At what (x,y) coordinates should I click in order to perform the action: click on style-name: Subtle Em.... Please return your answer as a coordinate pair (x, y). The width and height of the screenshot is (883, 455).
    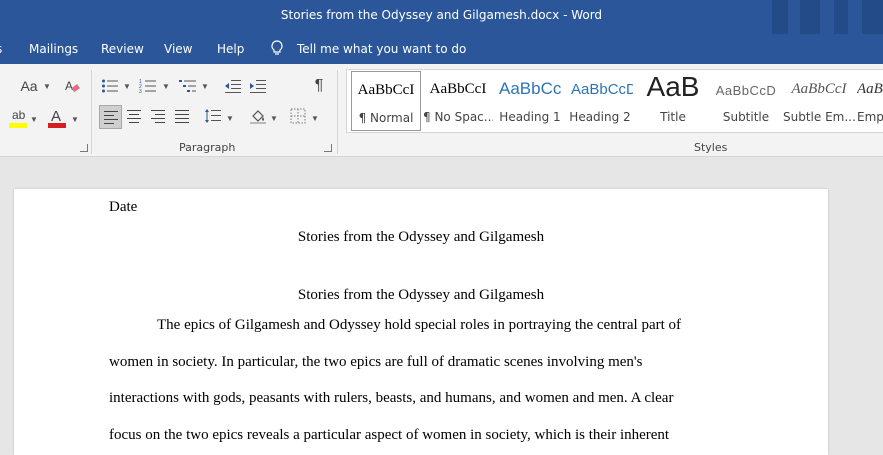
    Looking at the image, I should click on (819, 117).